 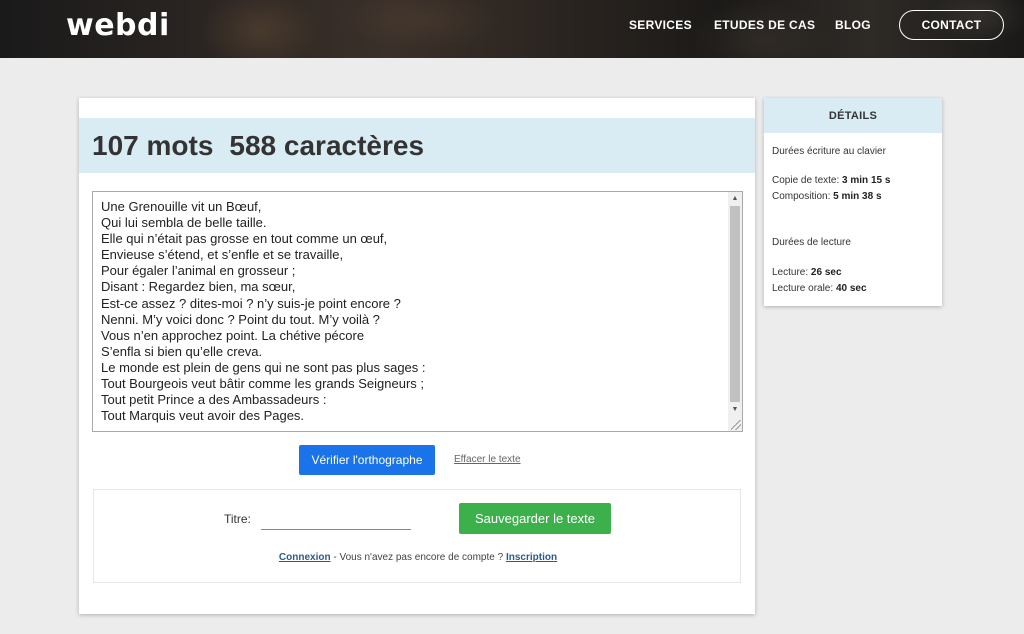 I want to click on composition-duration: Composition: 5 min 38 s, so click(x=827, y=196).